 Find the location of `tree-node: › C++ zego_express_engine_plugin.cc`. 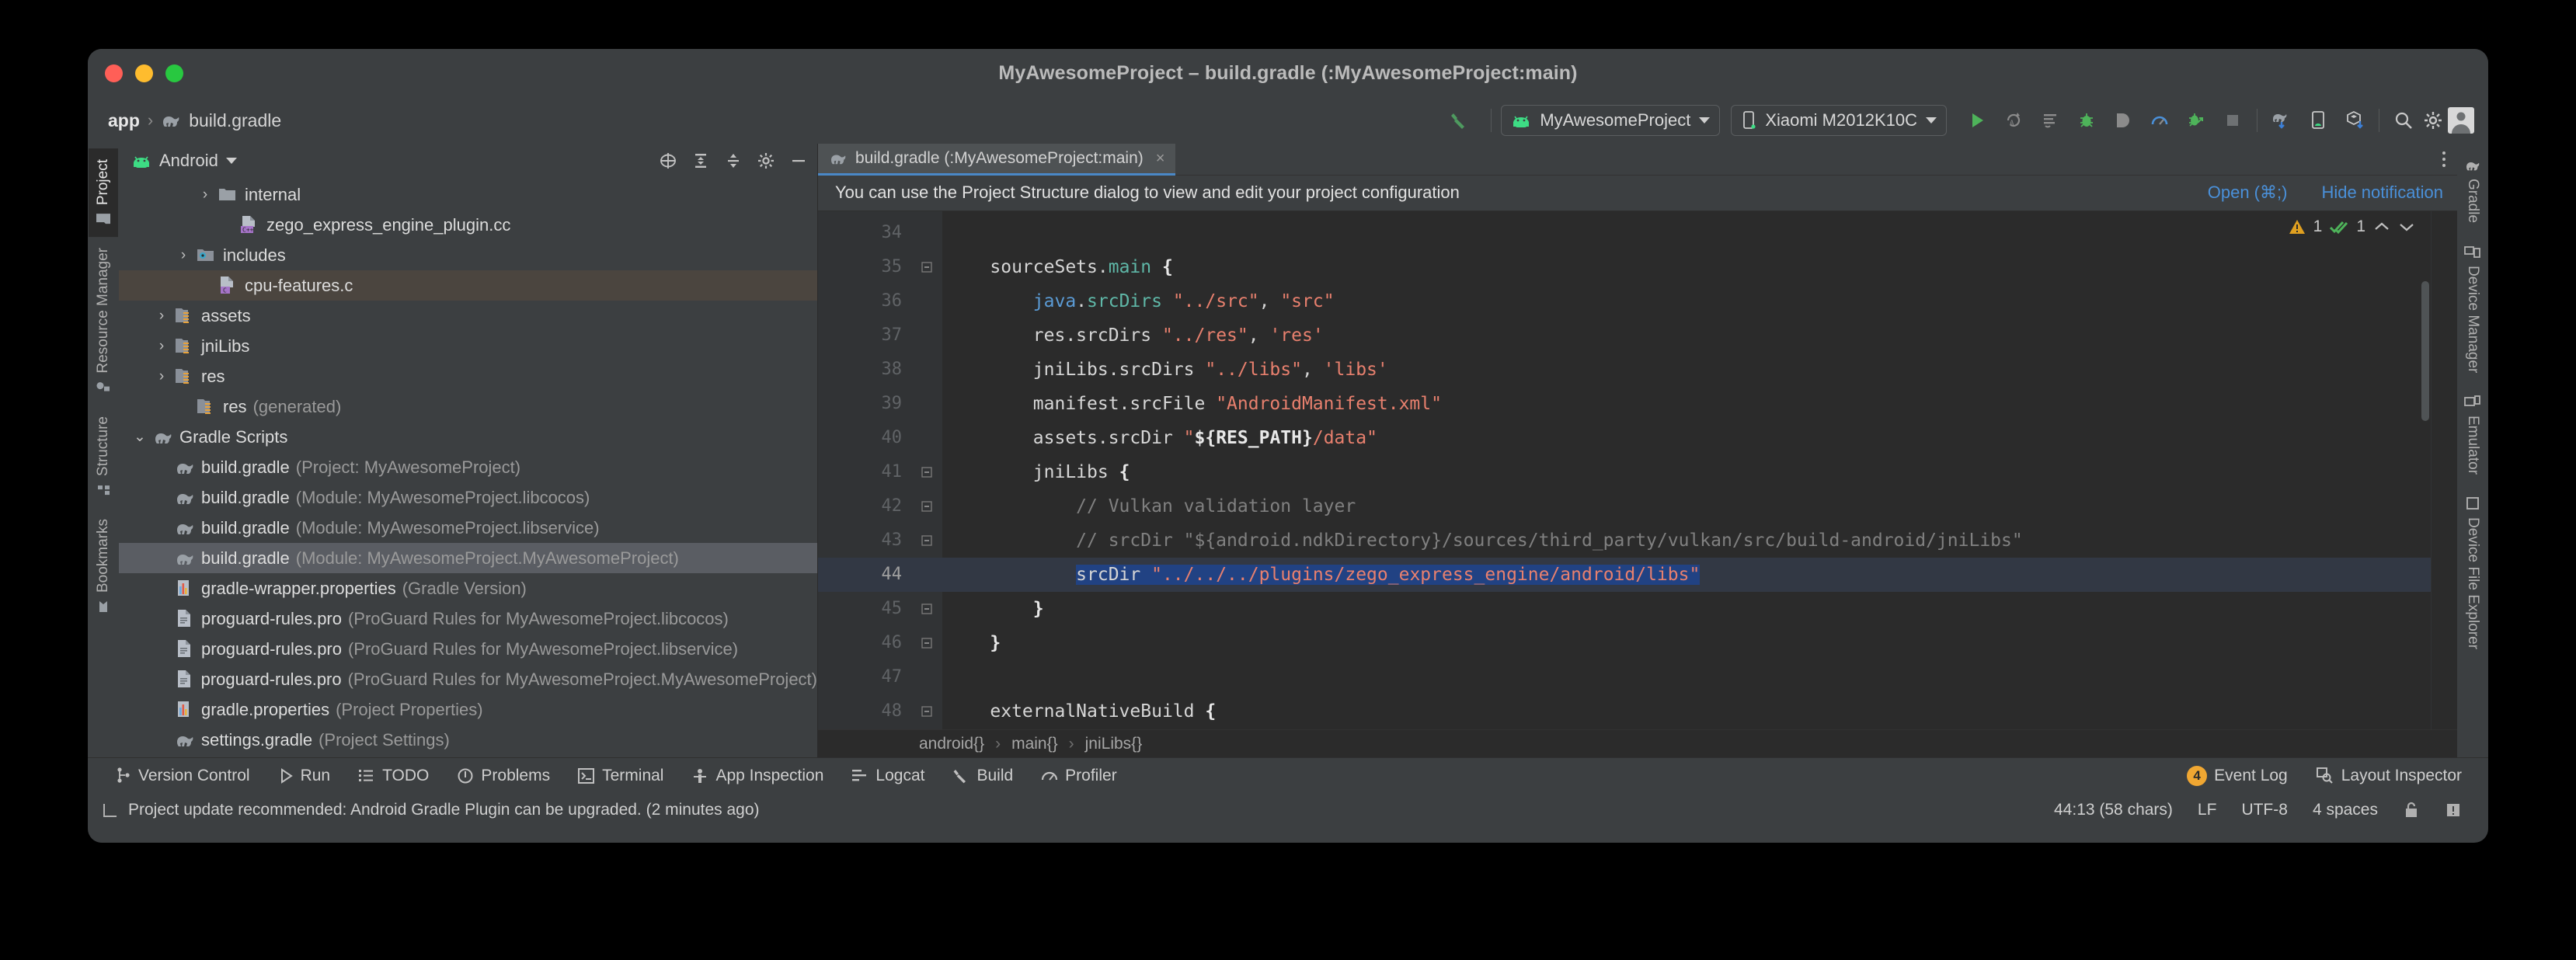

tree-node: › C++ zego_express_engine_plugin.cc is located at coordinates (468, 225).